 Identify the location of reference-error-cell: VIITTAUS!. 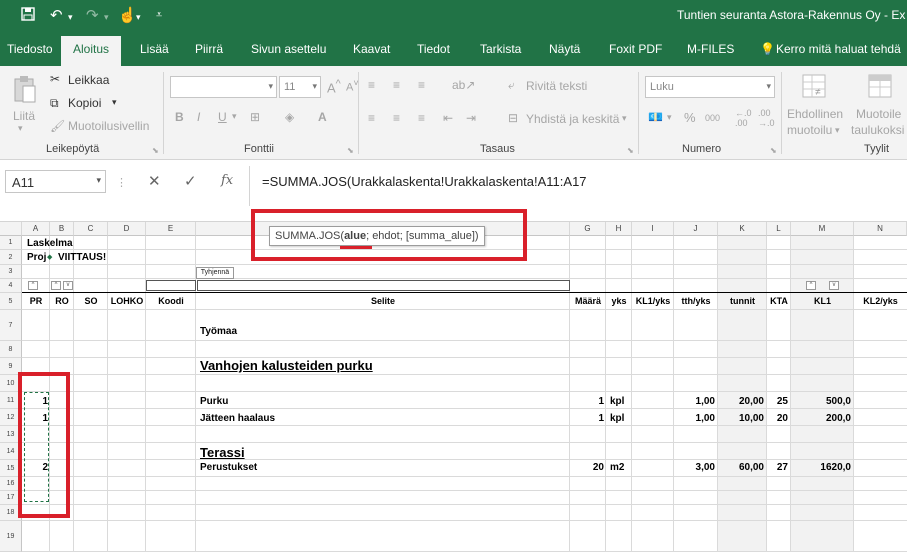
(82, 257).